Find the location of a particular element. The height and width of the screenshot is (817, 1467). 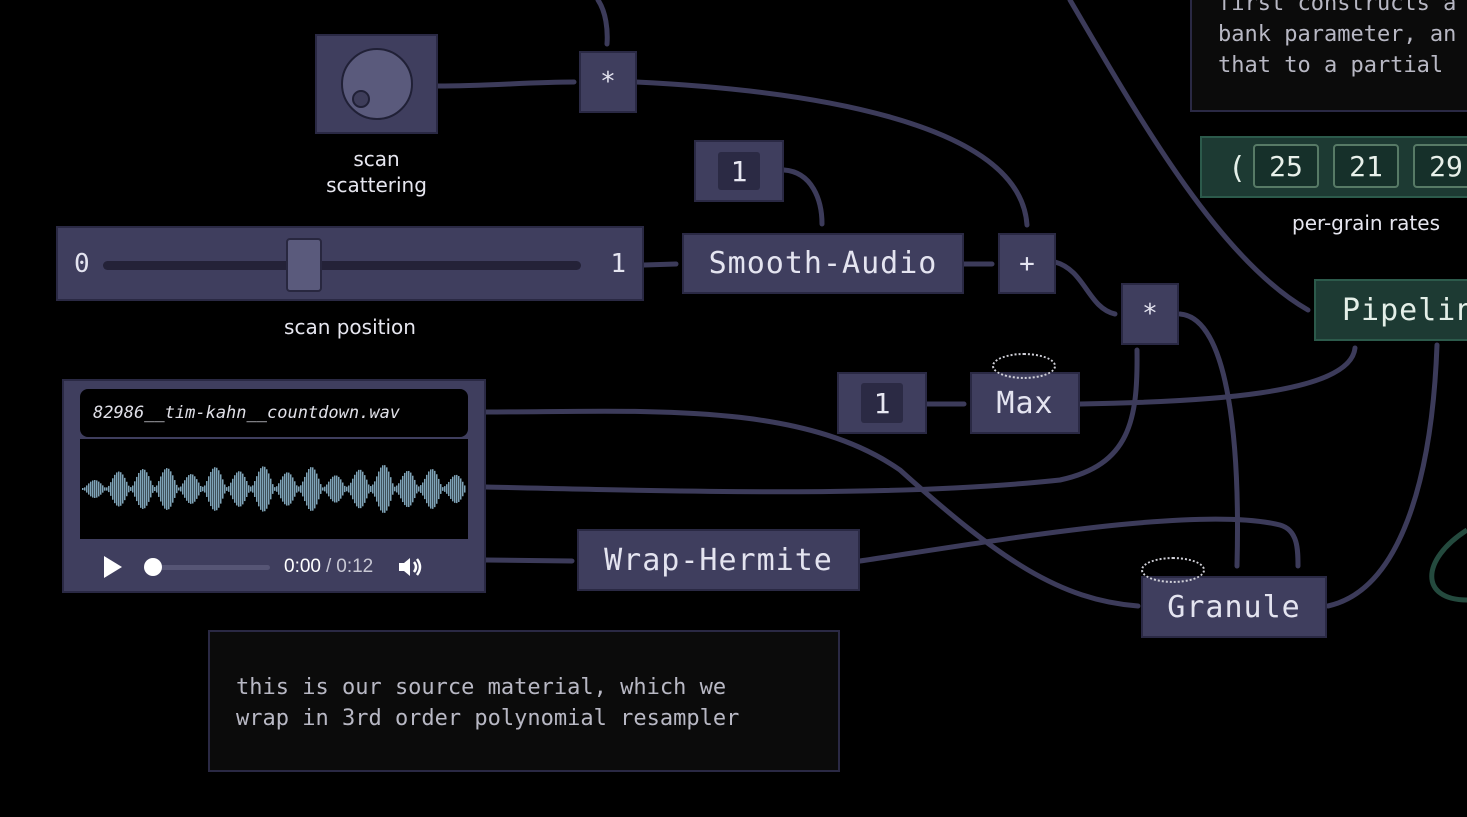

slider-thumb is located at coordinates (303, 265).